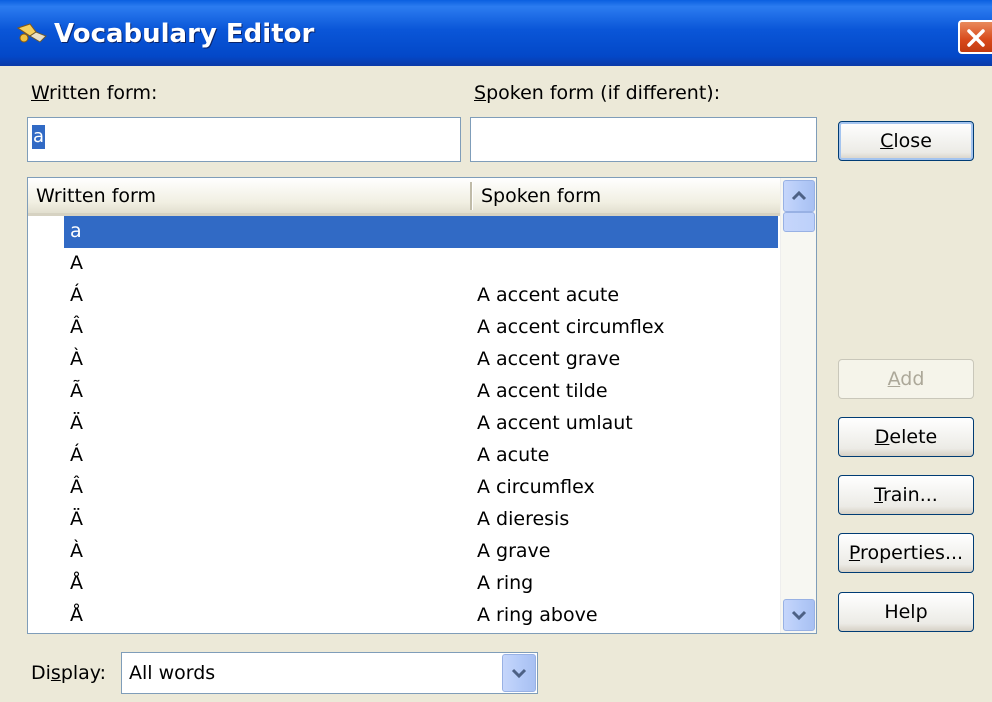 Image resolution: width=992 pixels, height=702 pixels. What do you see at coordinates (172, 673) in the screenshot?
I see `display-value: All words` at bounding box center [172, 673].